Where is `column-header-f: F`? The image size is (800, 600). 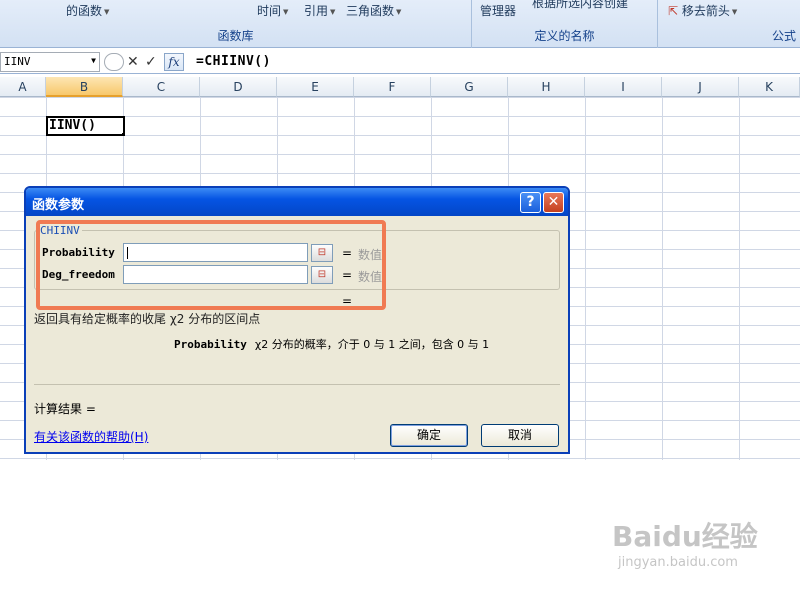
column-header-f: F is located at coordinates (392, 87).